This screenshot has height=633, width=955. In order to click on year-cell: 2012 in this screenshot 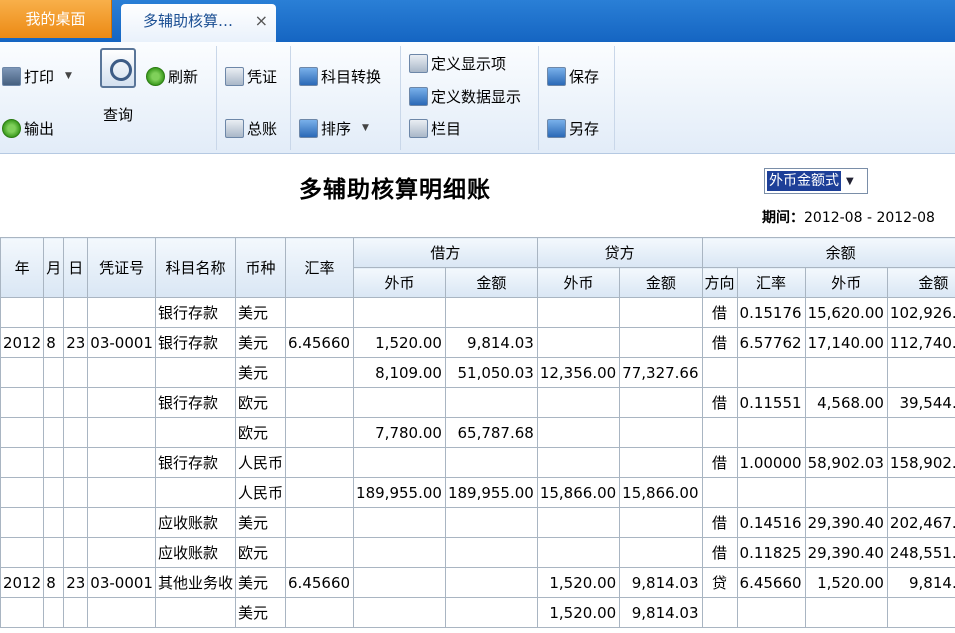, I will do `click(22, 582)`.